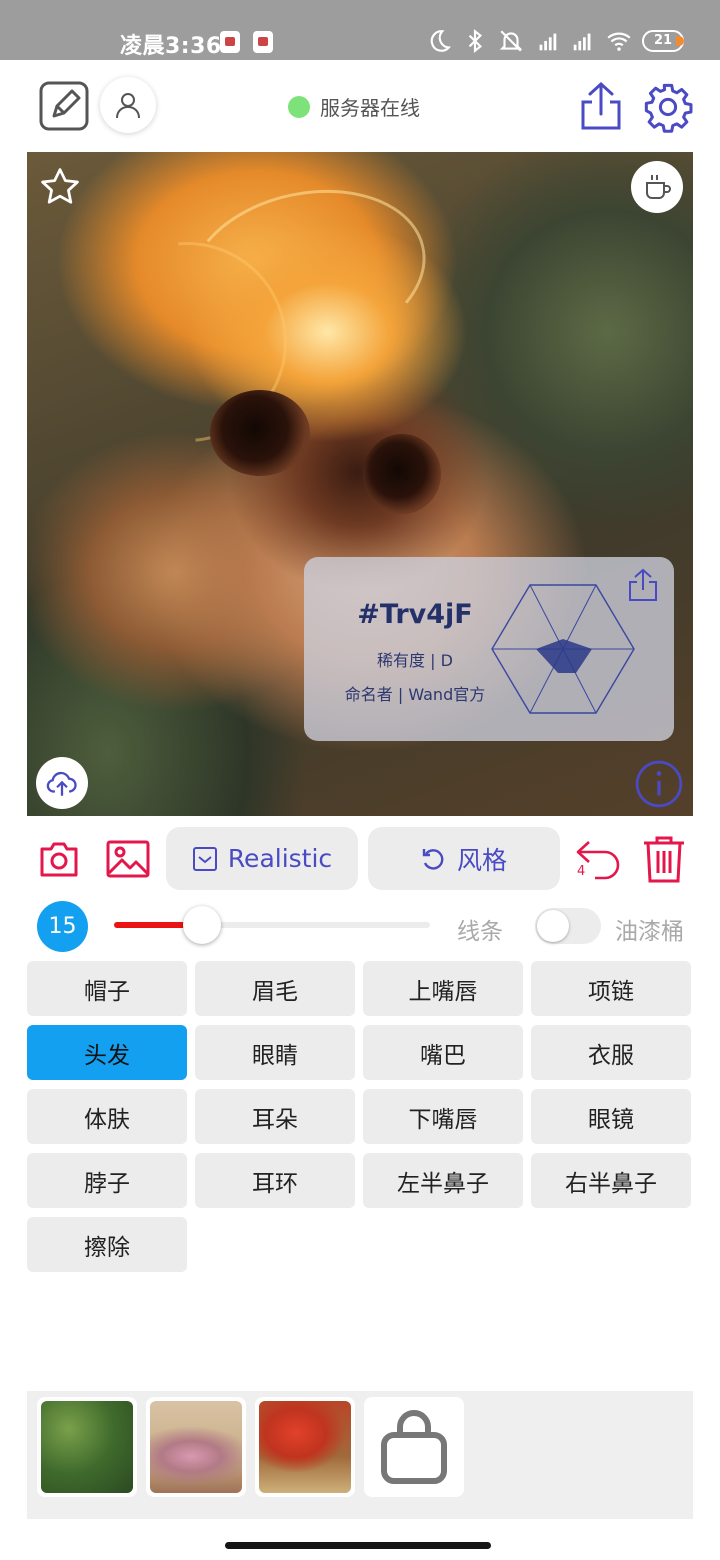 This screenshot has height=1560, width=720. I want to click on favorite-button, so click(60, 187).